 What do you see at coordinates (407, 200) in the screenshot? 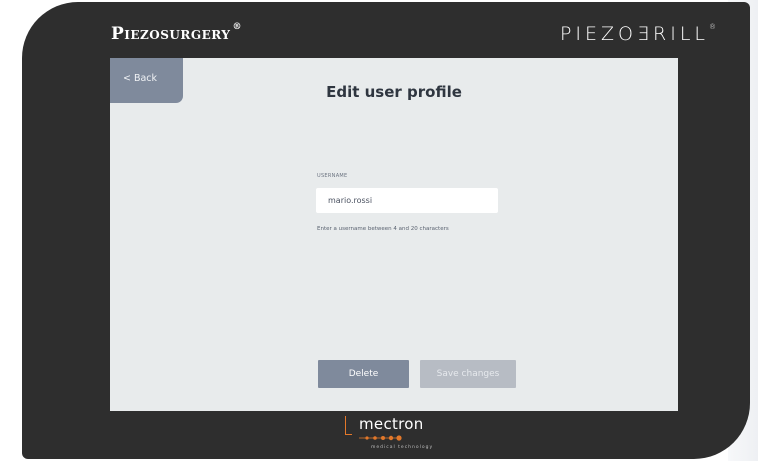
I see `username-input` at bounding box center [407, 200].